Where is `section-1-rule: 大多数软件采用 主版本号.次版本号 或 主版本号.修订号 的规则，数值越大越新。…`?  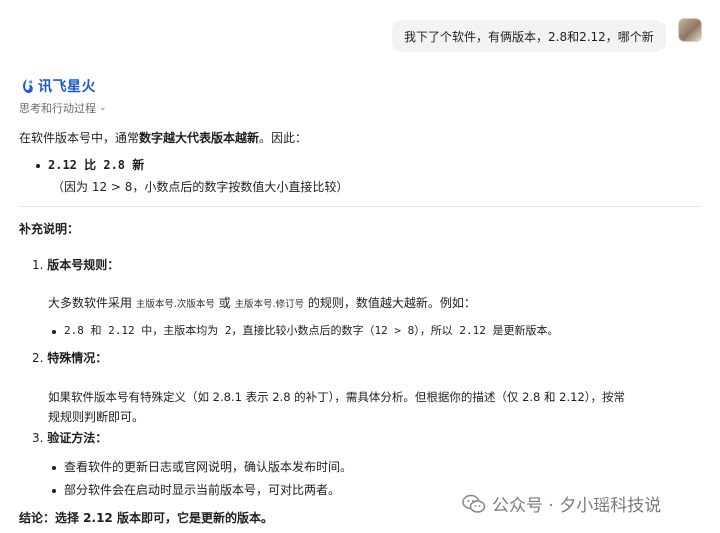
section-1-rule: 大多数软件采用 主版本号.次版本号 或 主版本号.修订号 的规则，数值越大越新。… is located at coordinates (262, 304).